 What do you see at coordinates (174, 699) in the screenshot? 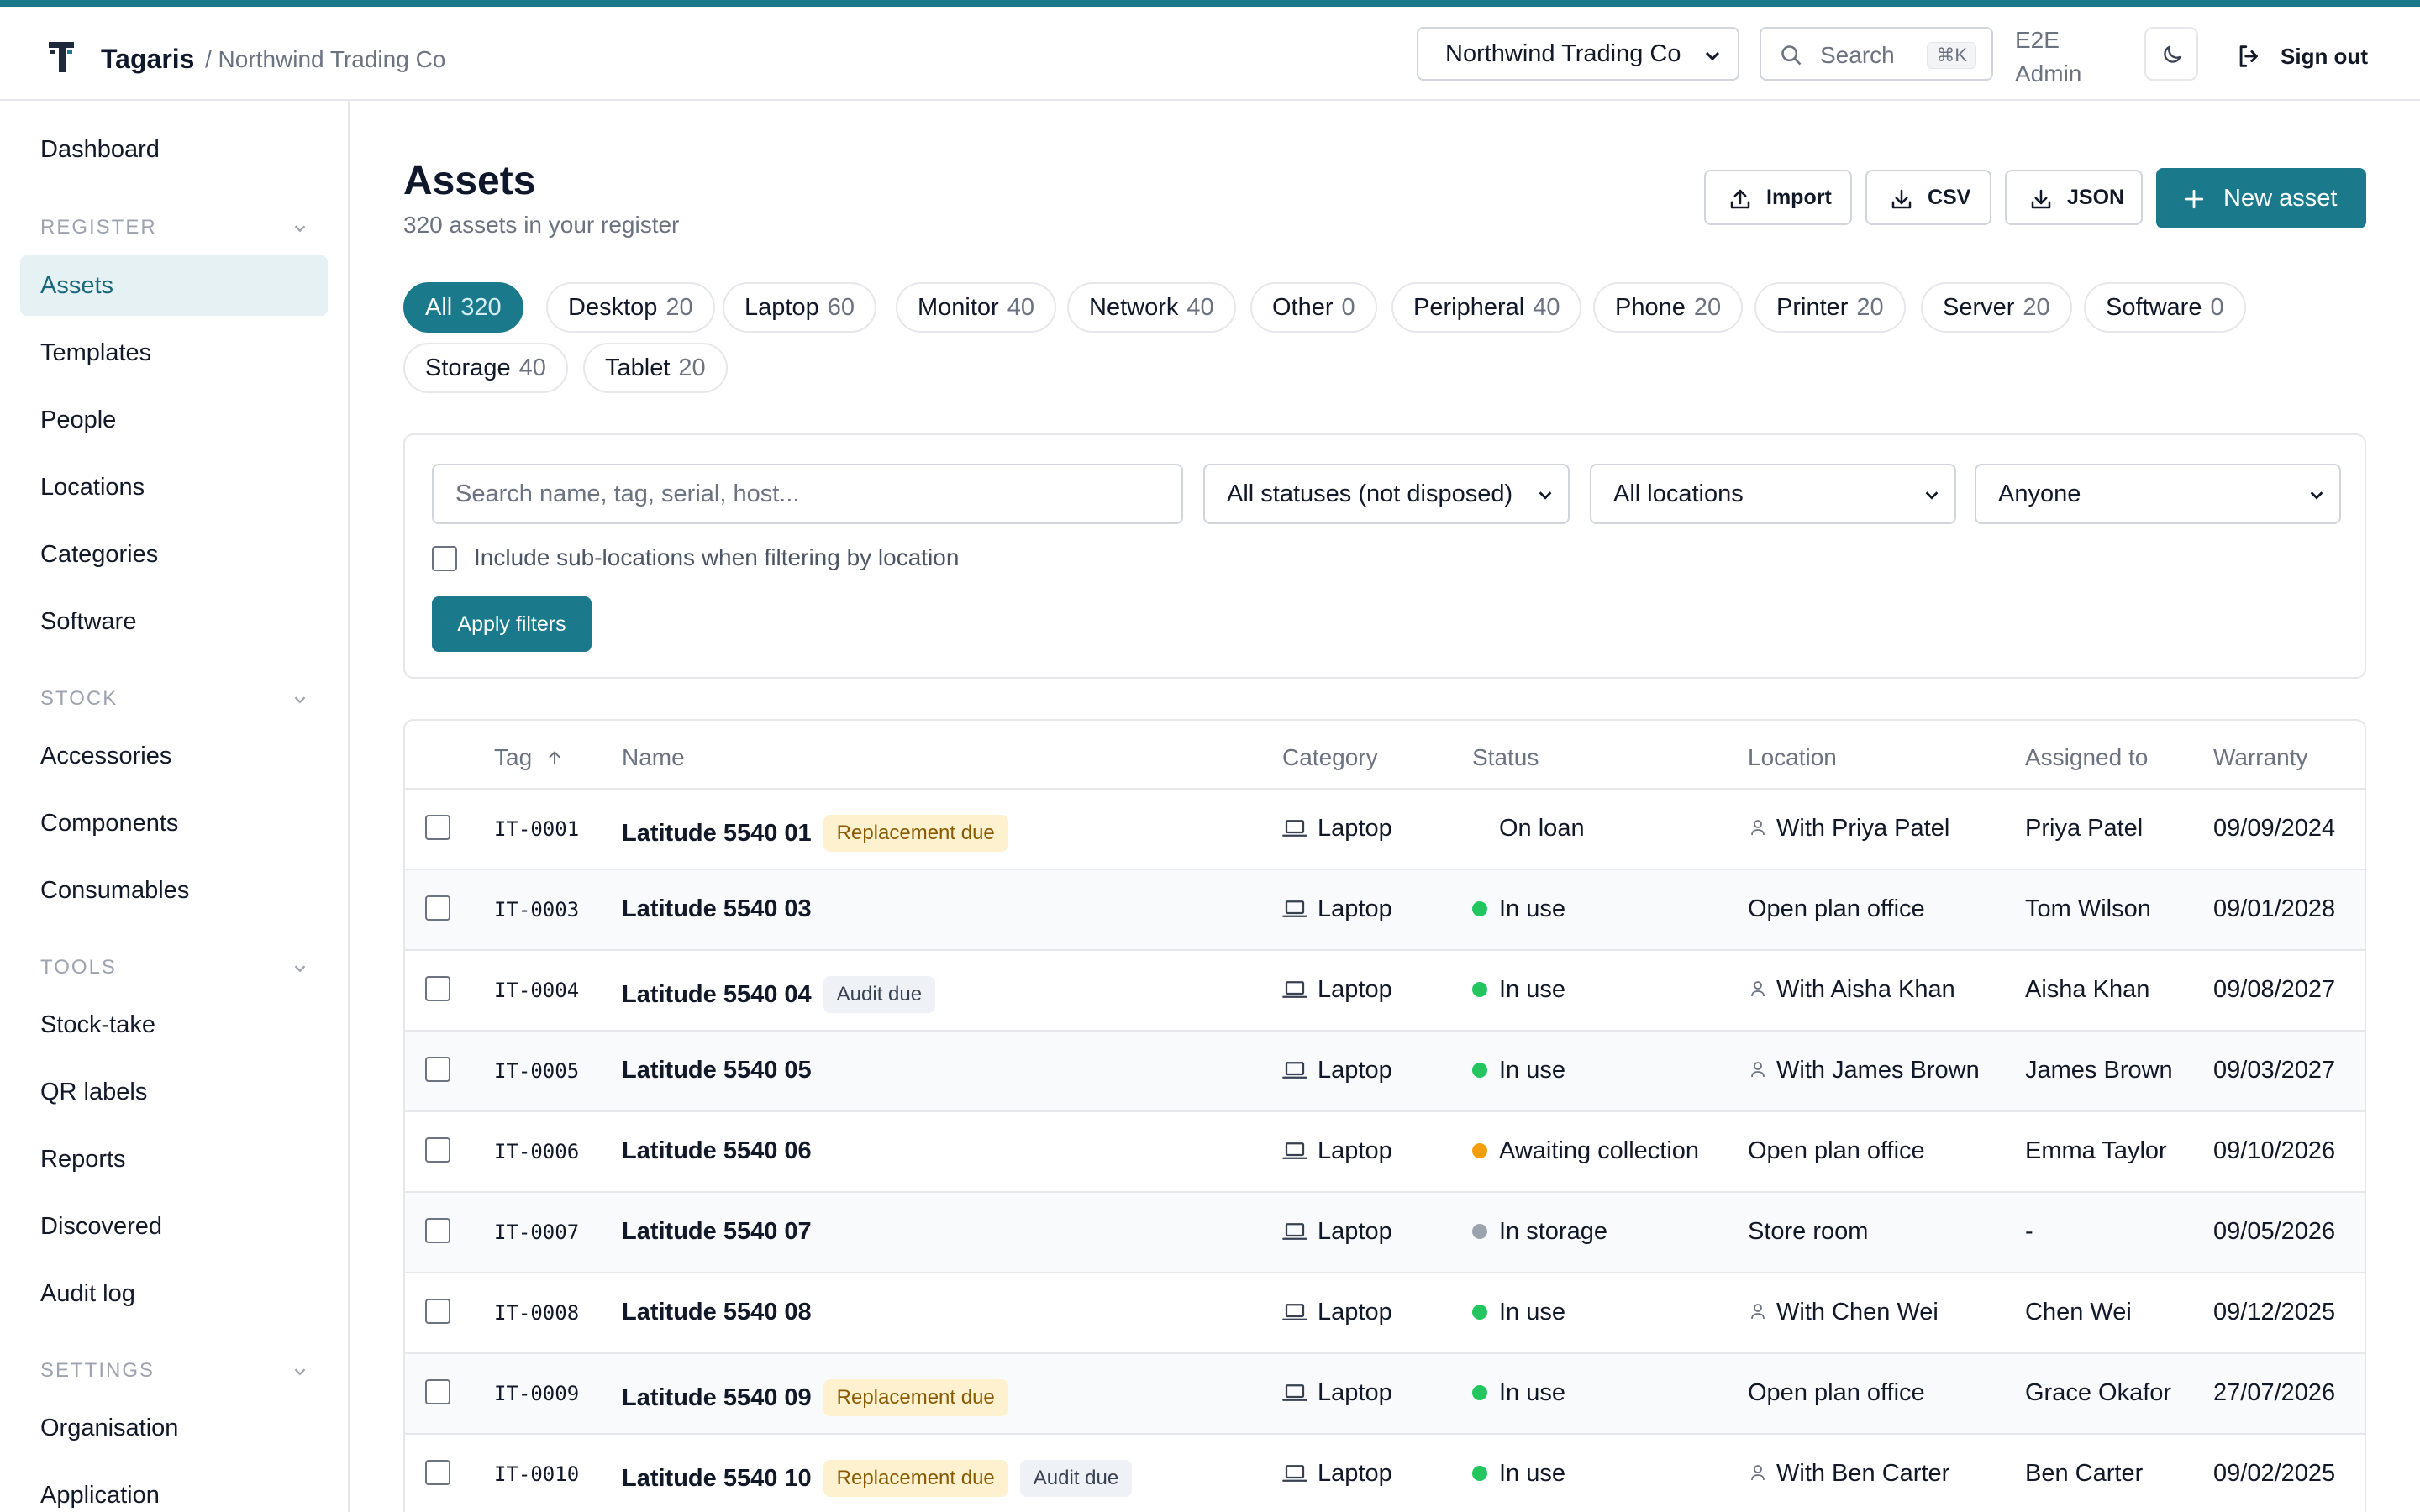
I see `nav-section-stock: STOCK` at bounding box center [174, 699].